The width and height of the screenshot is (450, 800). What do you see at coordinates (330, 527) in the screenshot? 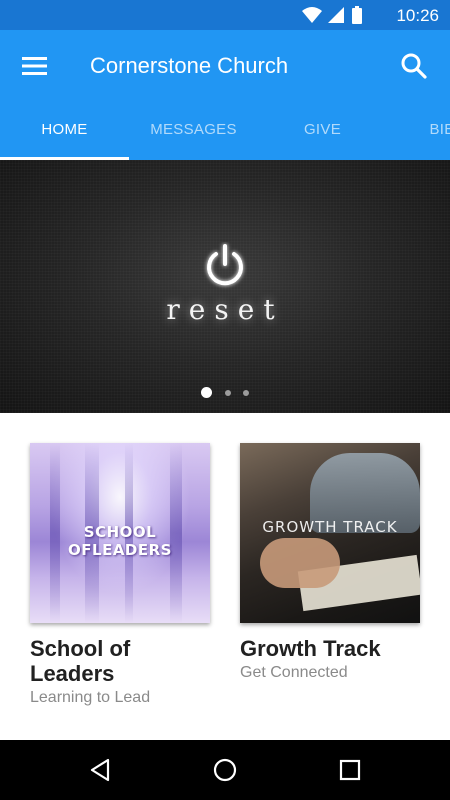
I see `thumbnail-text: GROWTH TRACK` at bounding box center [330, 527].